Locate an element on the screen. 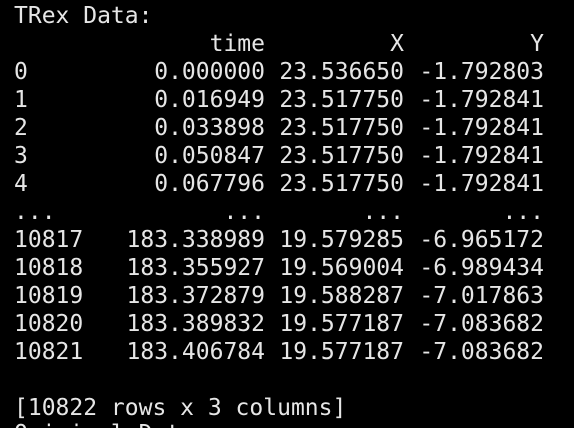 The height and width of the screenshot is (428, 574). table-row: 2 0.033898 23.517750 -1.792841 is located at coordinates (287, 128).